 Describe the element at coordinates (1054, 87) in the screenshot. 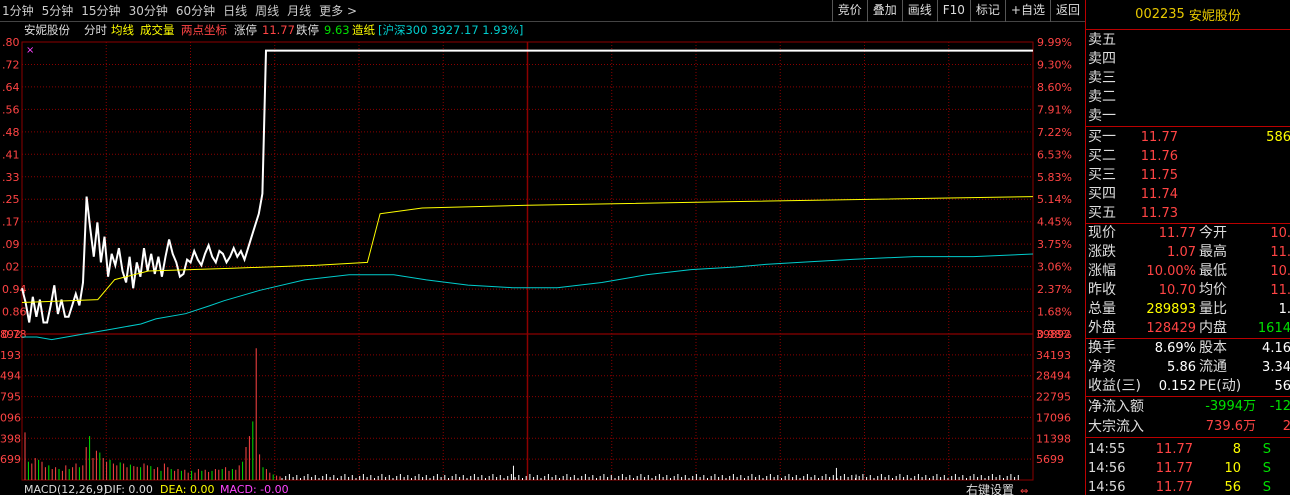

I see `pct-tick-right: 8.60%` at that location.